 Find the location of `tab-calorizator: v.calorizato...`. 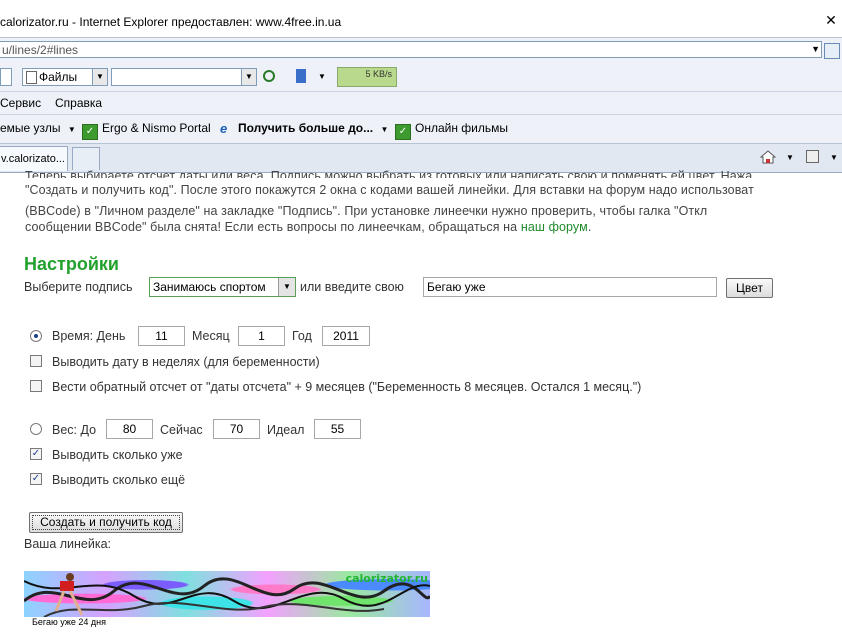

tab-calorizator: v.calorizato... is located at coordinates (34, 158).